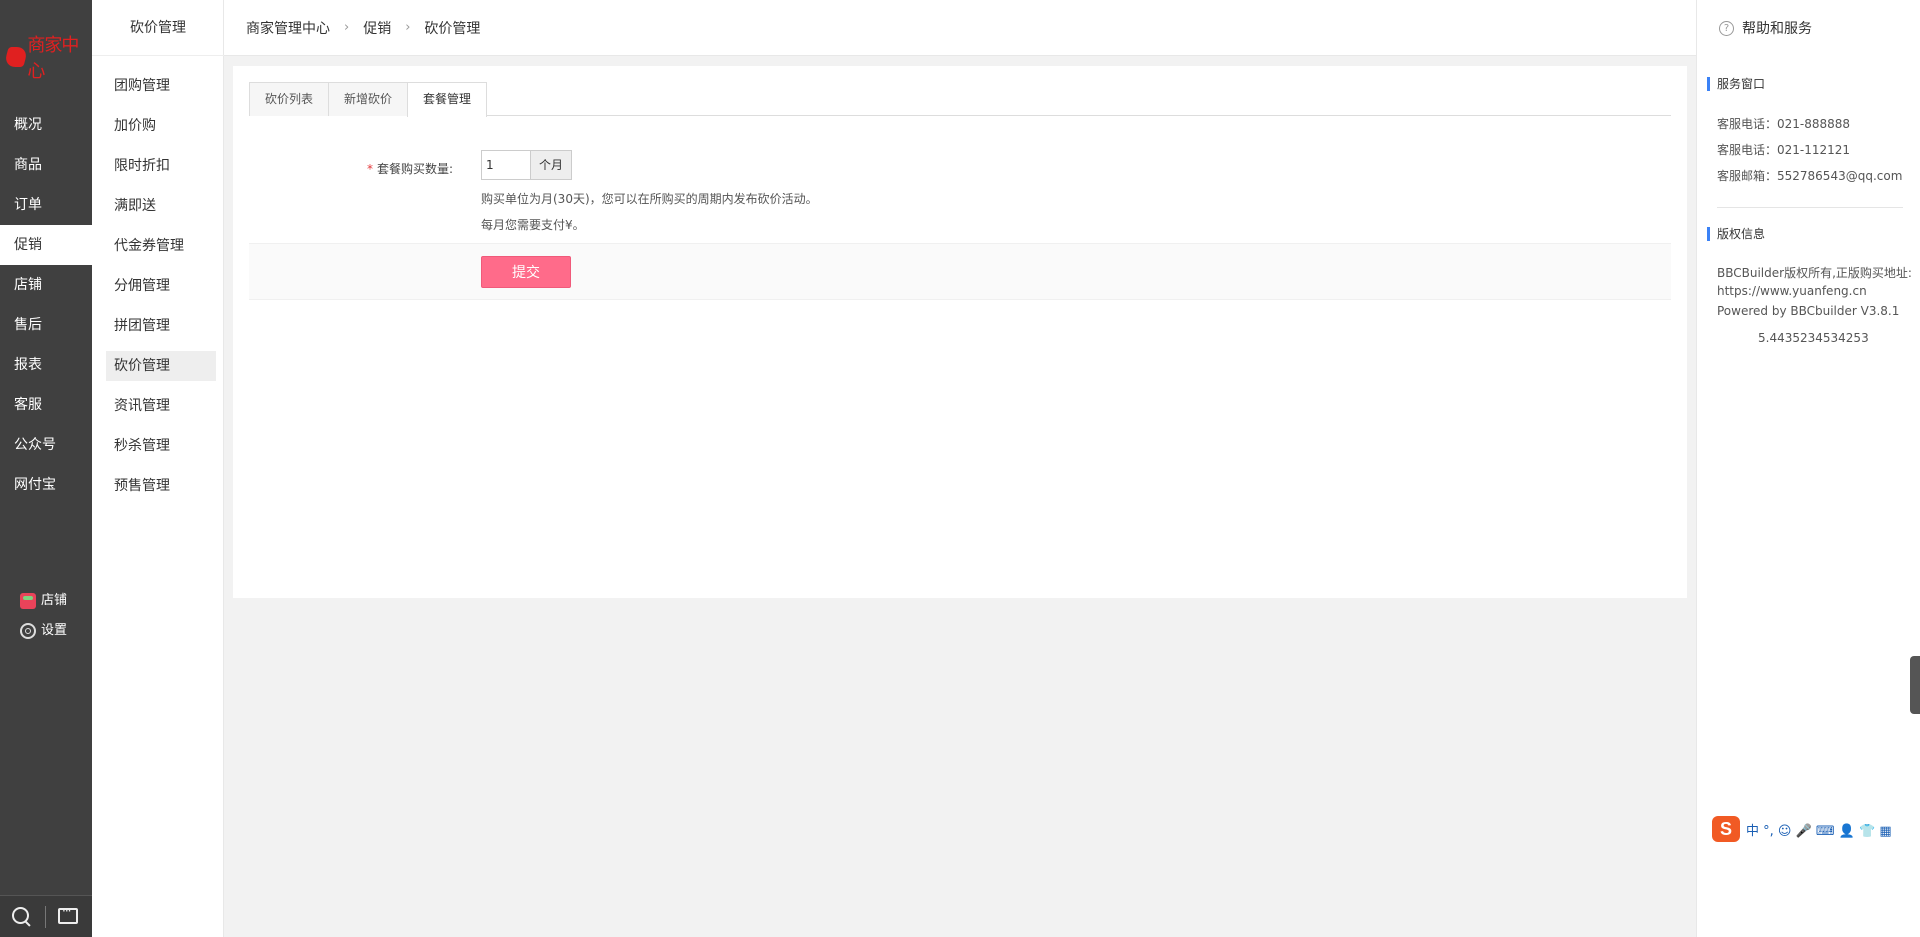 This screenshot has height=937, width=1920. Describe the element at coordinates (161, 206) in the screenshot. I see `submenu-item-full-gift: 满即送` at that location.